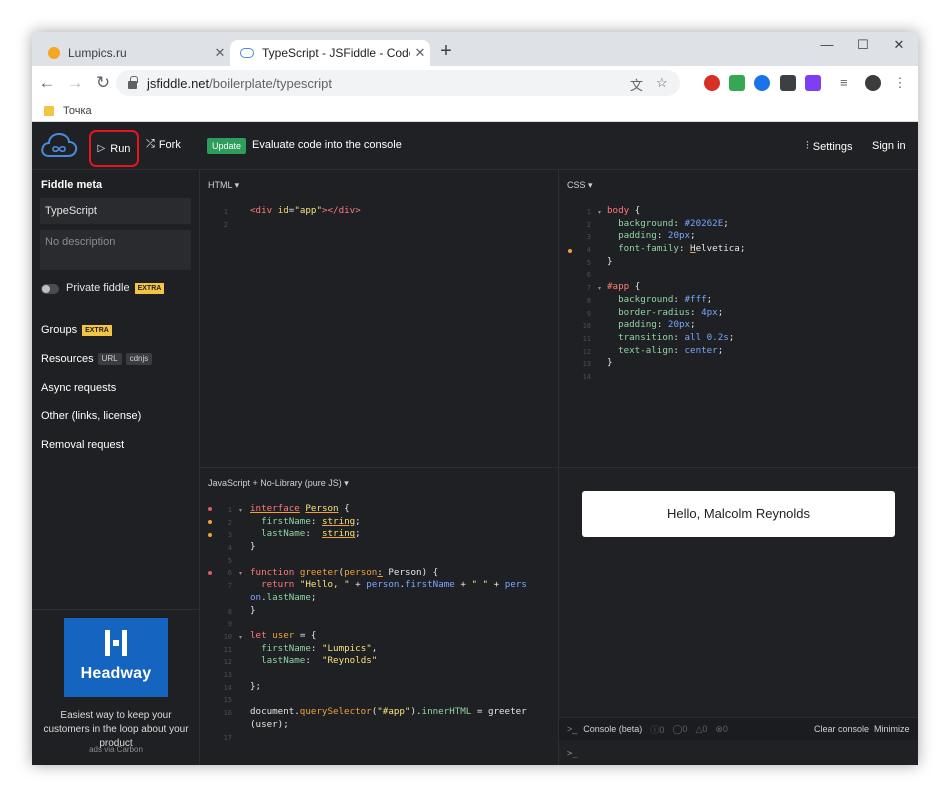 This screenshot has width=950, height=797. I want to click on settings-button: ⫶ Settings, so click(829, 146).